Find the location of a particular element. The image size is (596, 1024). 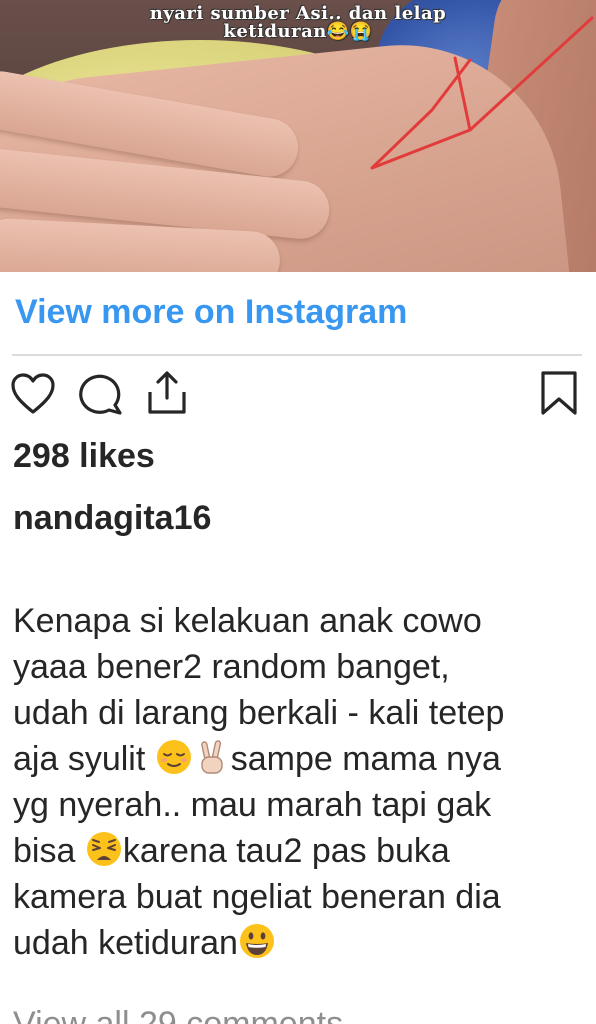

bookmark-icon is located at coordinates (559, 393).